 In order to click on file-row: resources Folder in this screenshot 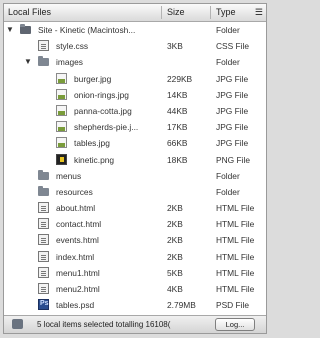, I will do `click(135, 192)`.